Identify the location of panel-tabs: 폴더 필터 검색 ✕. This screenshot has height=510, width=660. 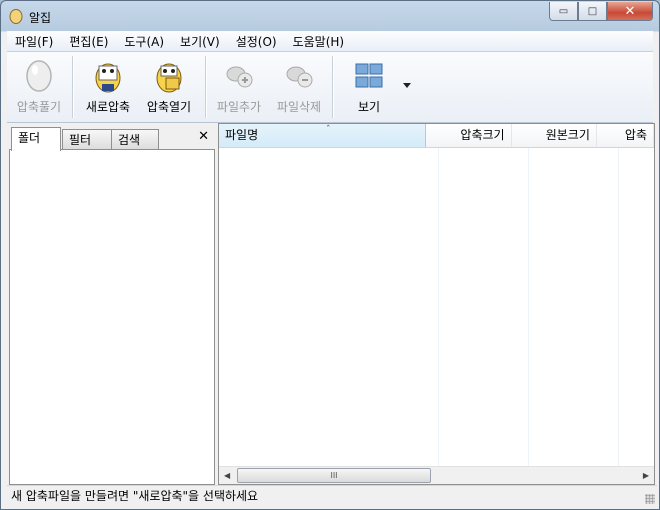
(111, 139).